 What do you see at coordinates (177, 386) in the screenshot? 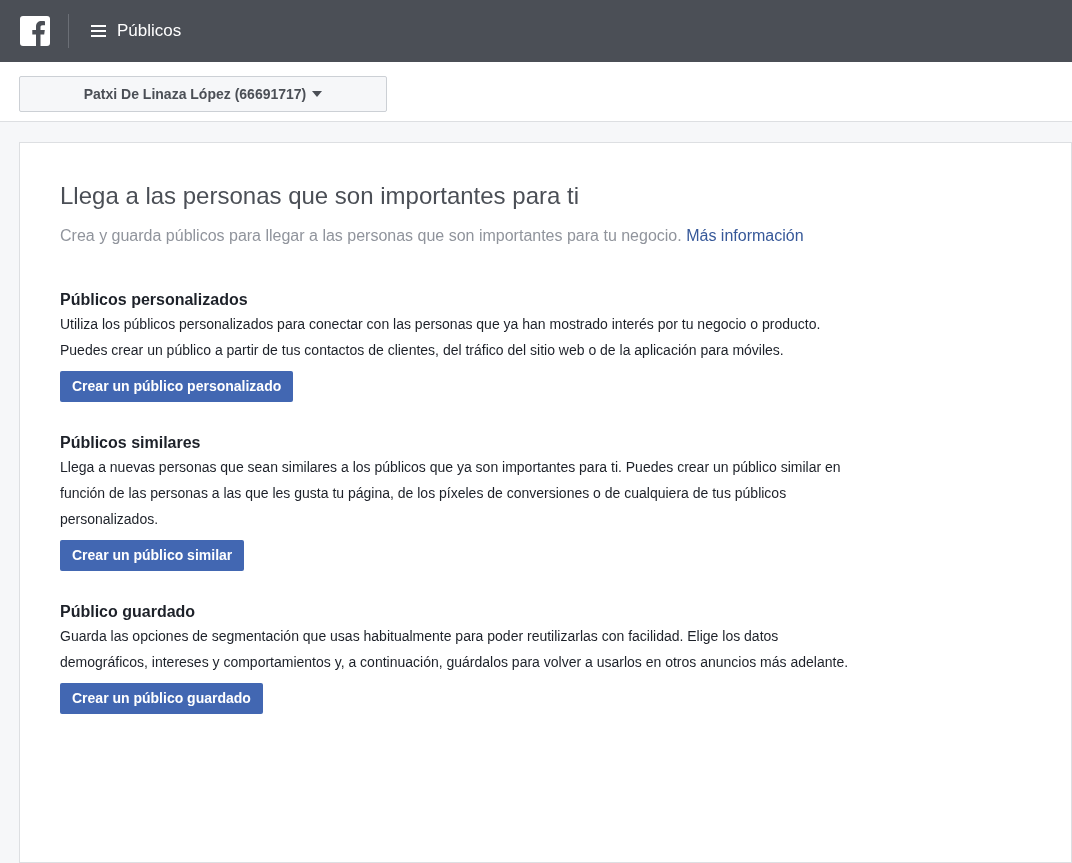
I see `create-audience-button: Crear un público personalizado` at bounding box center [177, 386].